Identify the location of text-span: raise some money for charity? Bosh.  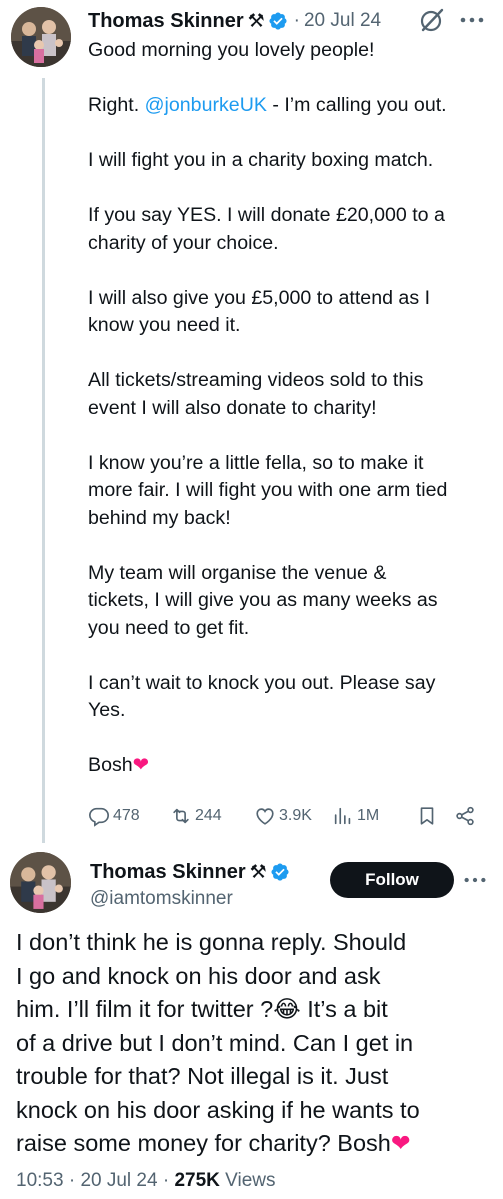
(203, 1143).